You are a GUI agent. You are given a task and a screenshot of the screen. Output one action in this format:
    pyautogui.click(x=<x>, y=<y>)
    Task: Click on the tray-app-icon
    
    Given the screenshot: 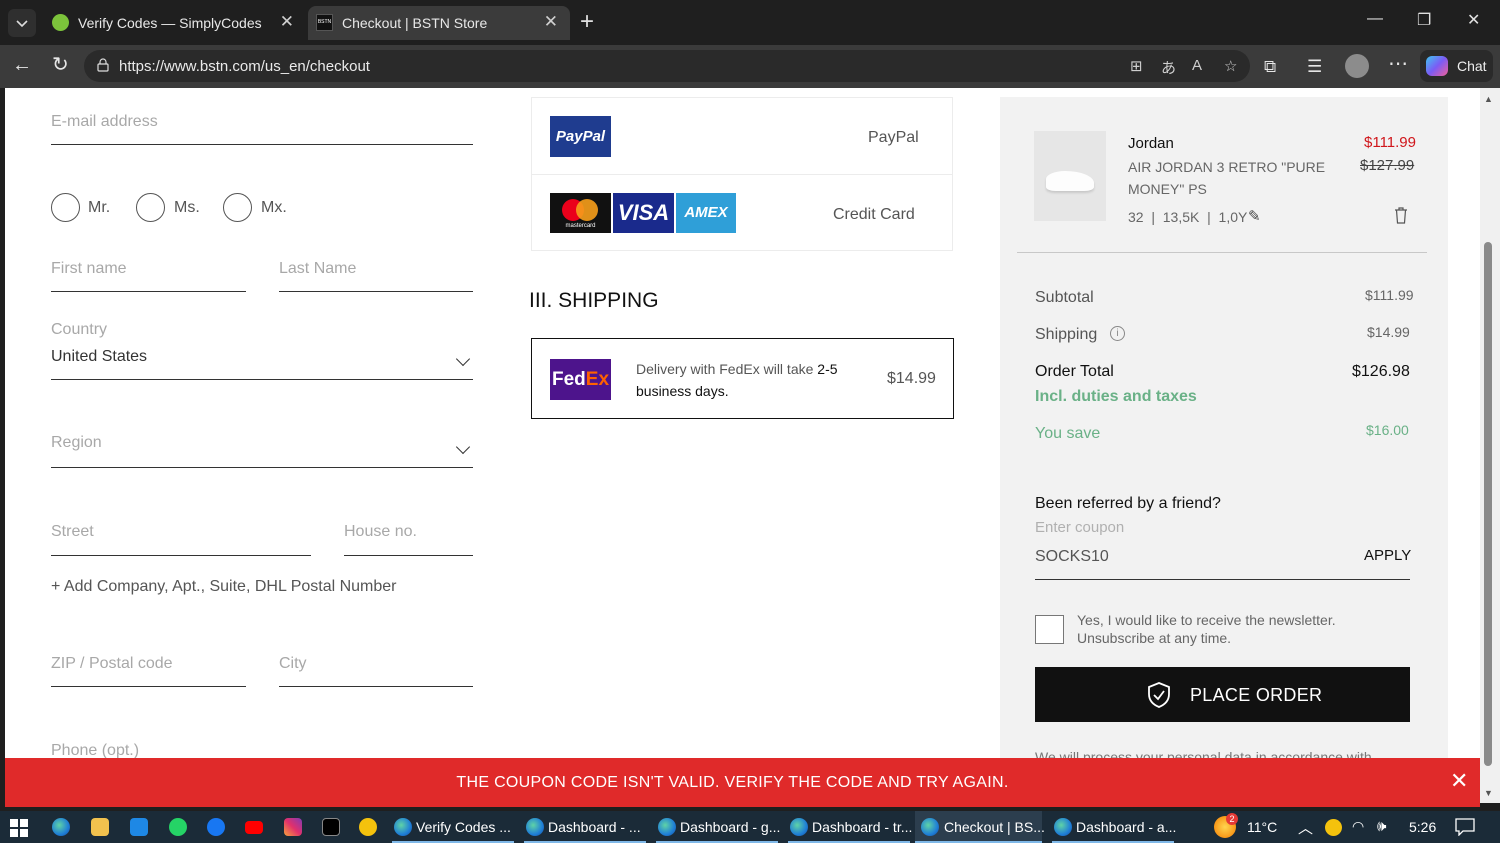 What is the action you would take?
    pyautogui.click(x=1333, y=827)
    